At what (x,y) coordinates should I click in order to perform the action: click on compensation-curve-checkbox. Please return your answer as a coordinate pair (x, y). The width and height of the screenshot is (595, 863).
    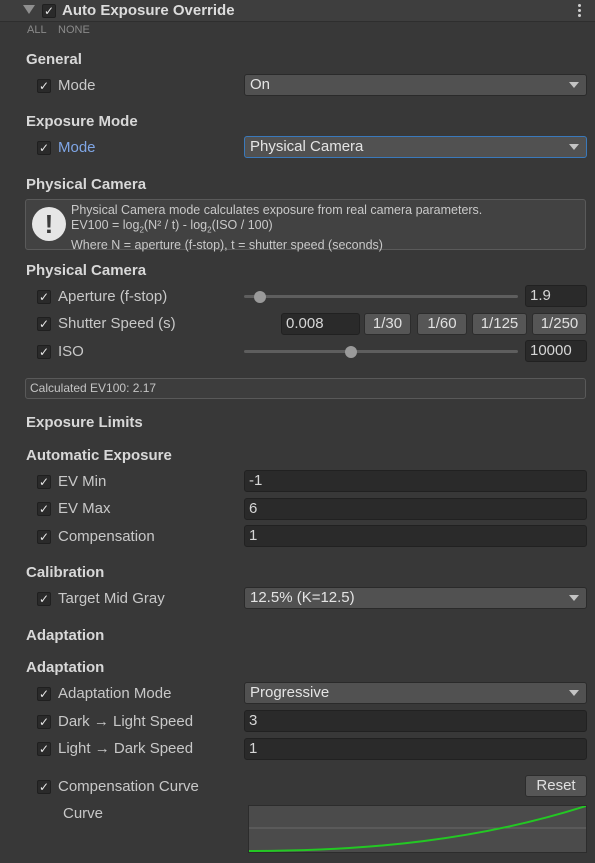
    Looking at the image, I should click on (44, 787).